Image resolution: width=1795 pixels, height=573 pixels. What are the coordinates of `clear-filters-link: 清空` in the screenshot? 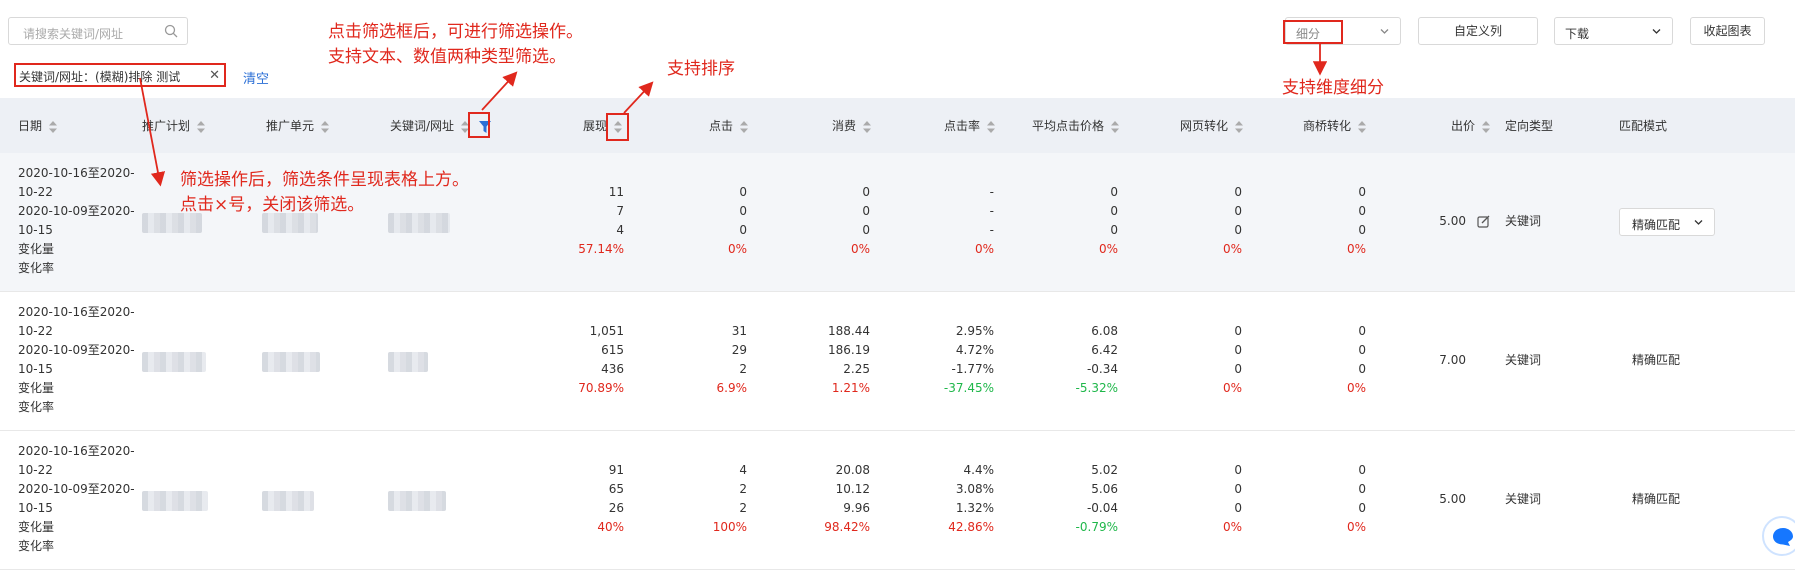 It's located at (256, 77).